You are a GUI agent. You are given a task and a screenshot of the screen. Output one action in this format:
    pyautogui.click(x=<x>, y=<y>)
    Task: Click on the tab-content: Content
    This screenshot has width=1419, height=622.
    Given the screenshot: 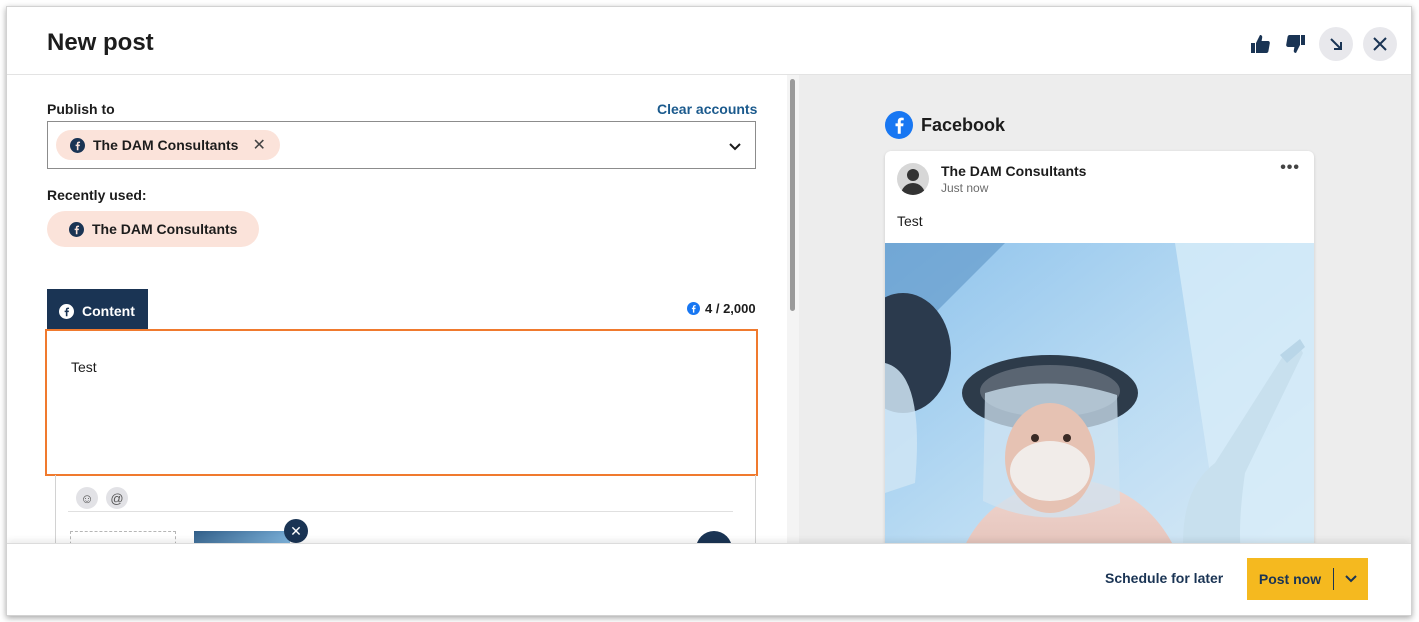 What is the action you would take?
    pyautogui.click(x=97, y=311)
    